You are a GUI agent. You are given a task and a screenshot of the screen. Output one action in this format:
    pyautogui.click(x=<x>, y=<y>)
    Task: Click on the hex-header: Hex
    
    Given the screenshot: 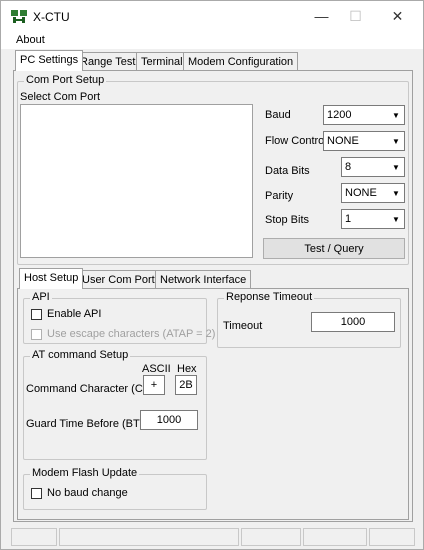 What is the action you would take?
    pyautogui.click(x=187, y=369)
    